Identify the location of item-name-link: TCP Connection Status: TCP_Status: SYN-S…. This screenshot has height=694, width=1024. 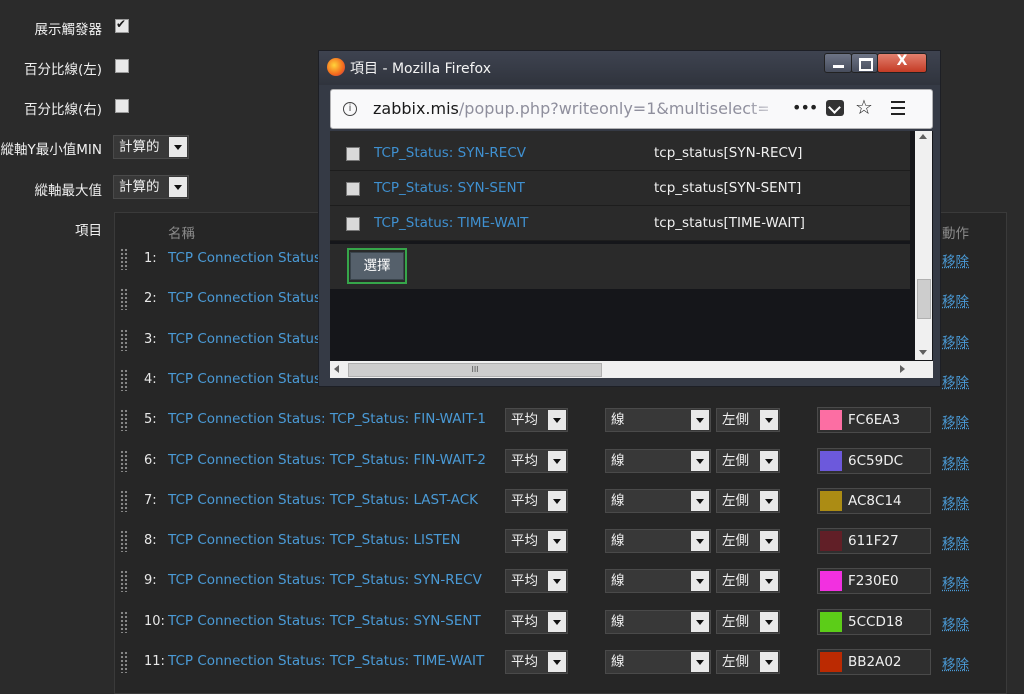
(324, 621).